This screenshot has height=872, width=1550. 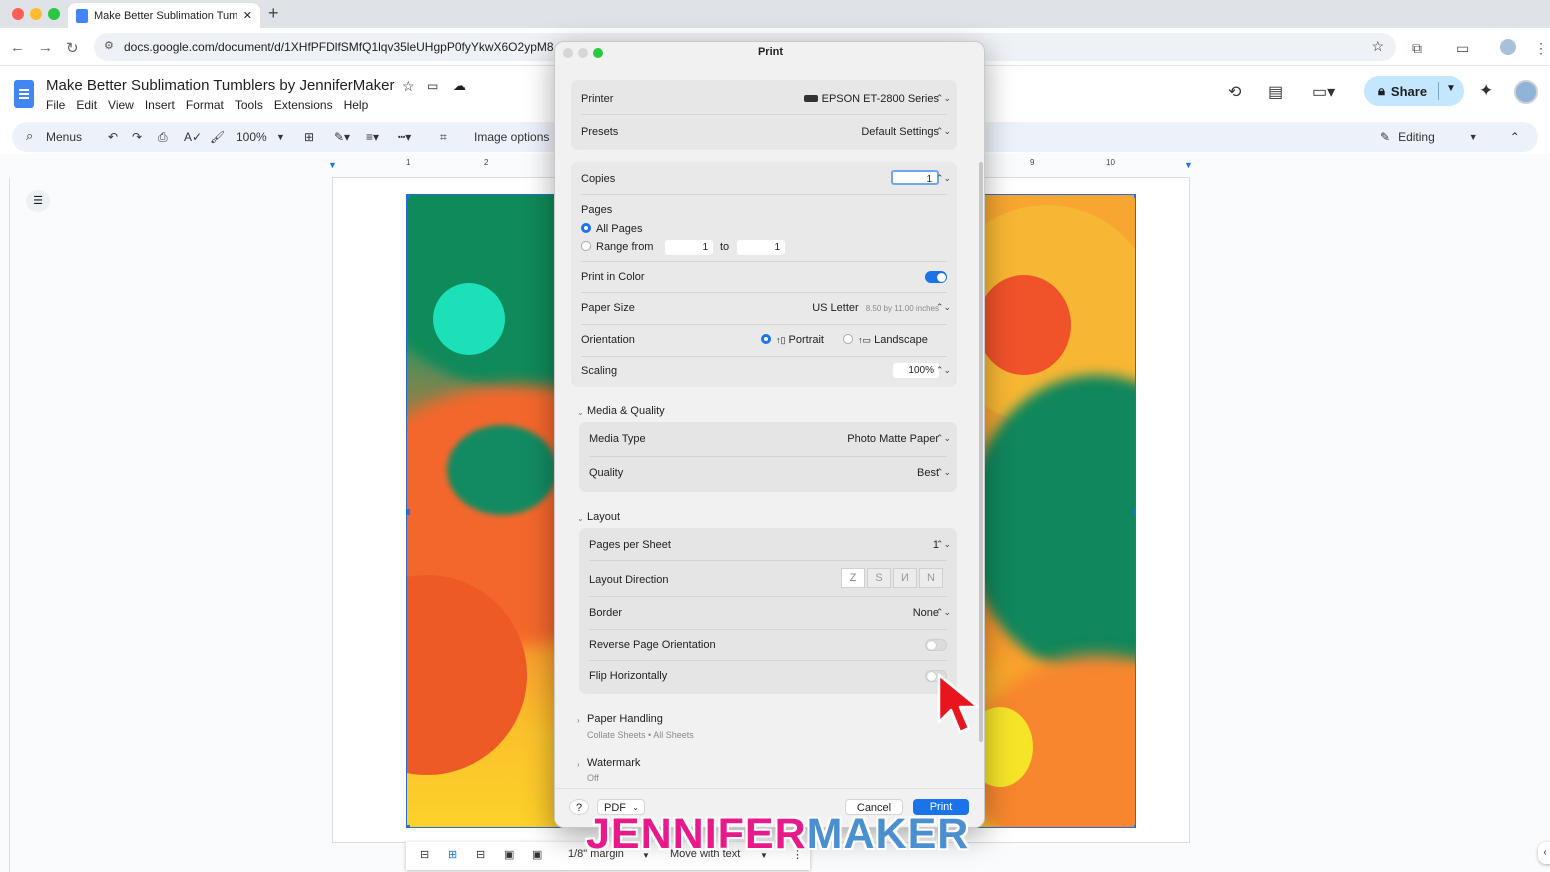 I want to click on range-radio, so click(x=586, y=246).